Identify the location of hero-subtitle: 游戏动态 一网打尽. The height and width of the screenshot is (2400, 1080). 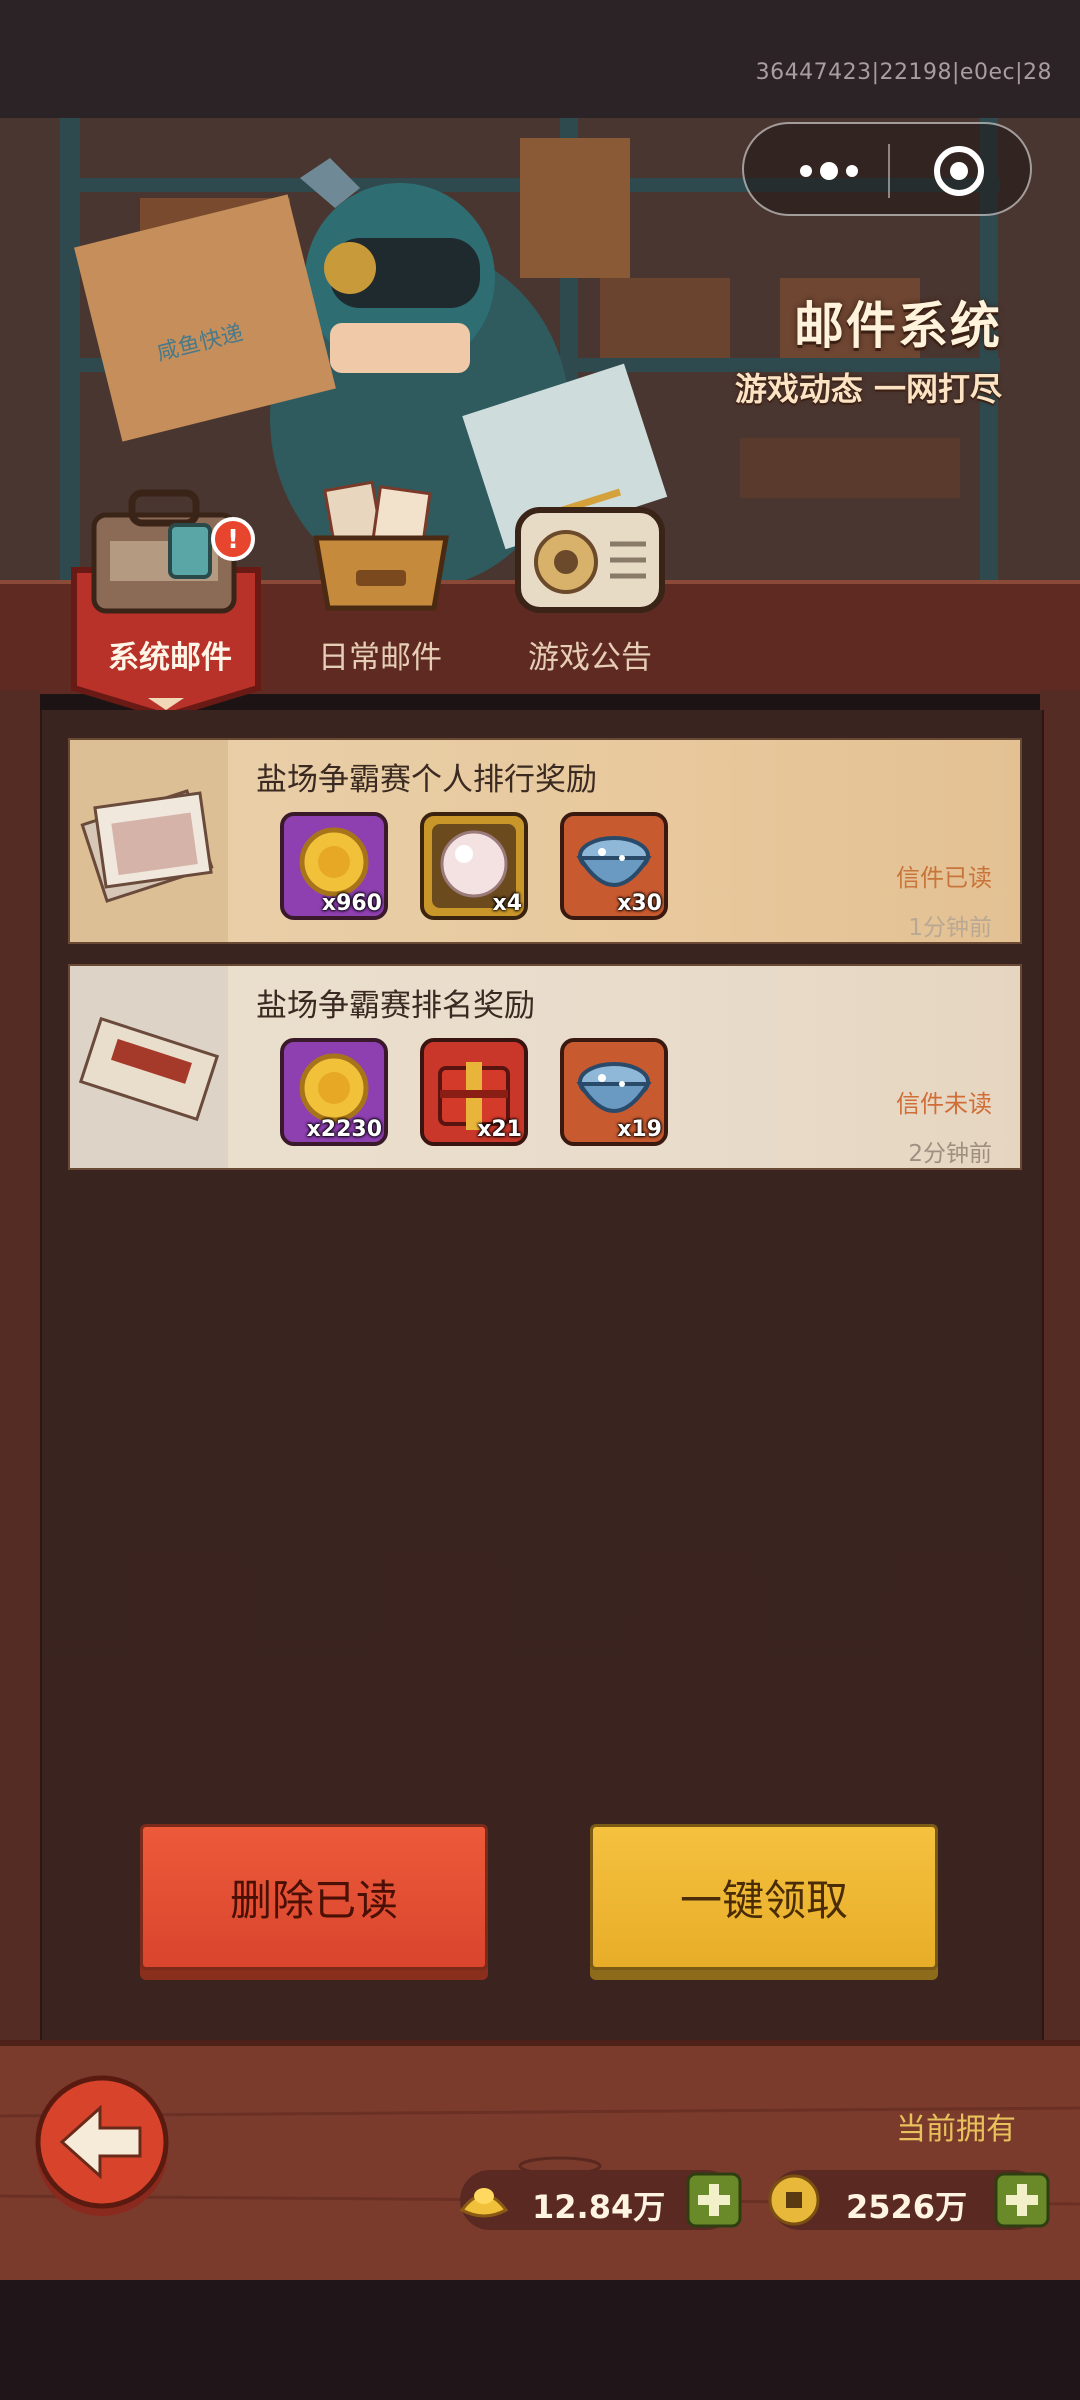
(868, 389).